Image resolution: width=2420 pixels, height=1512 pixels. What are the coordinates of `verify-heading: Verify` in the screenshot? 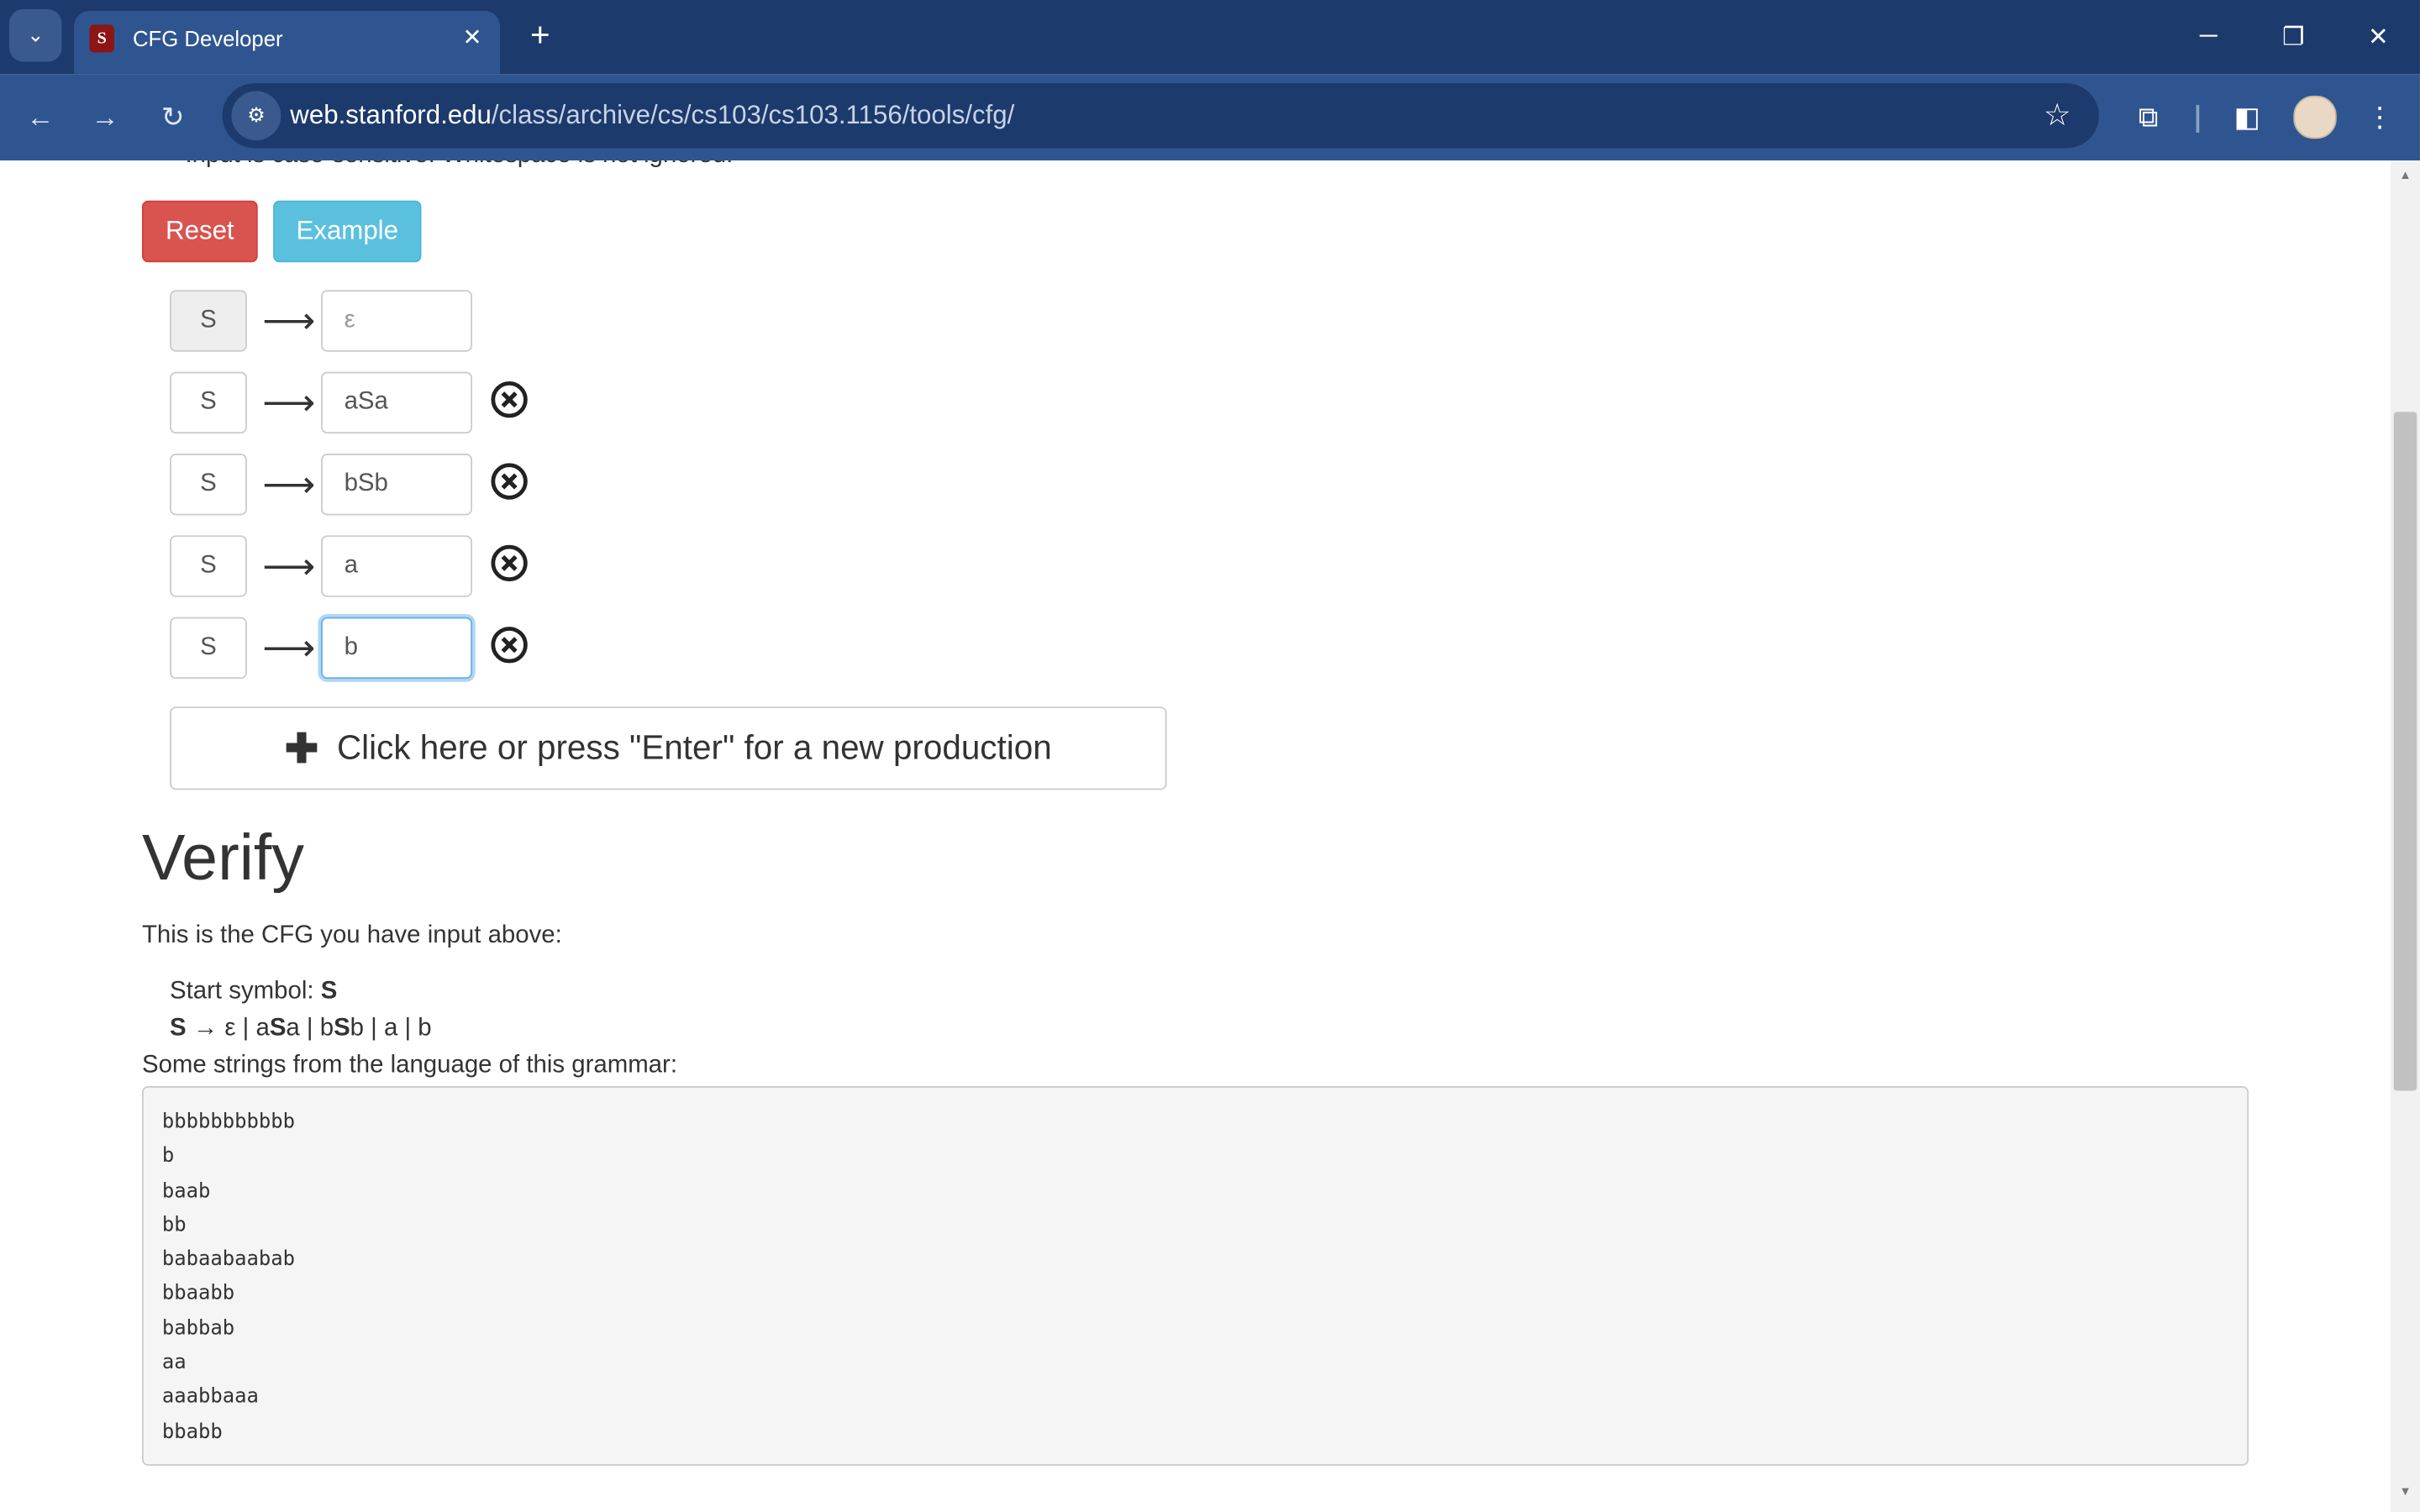 It's located at (223, 857).